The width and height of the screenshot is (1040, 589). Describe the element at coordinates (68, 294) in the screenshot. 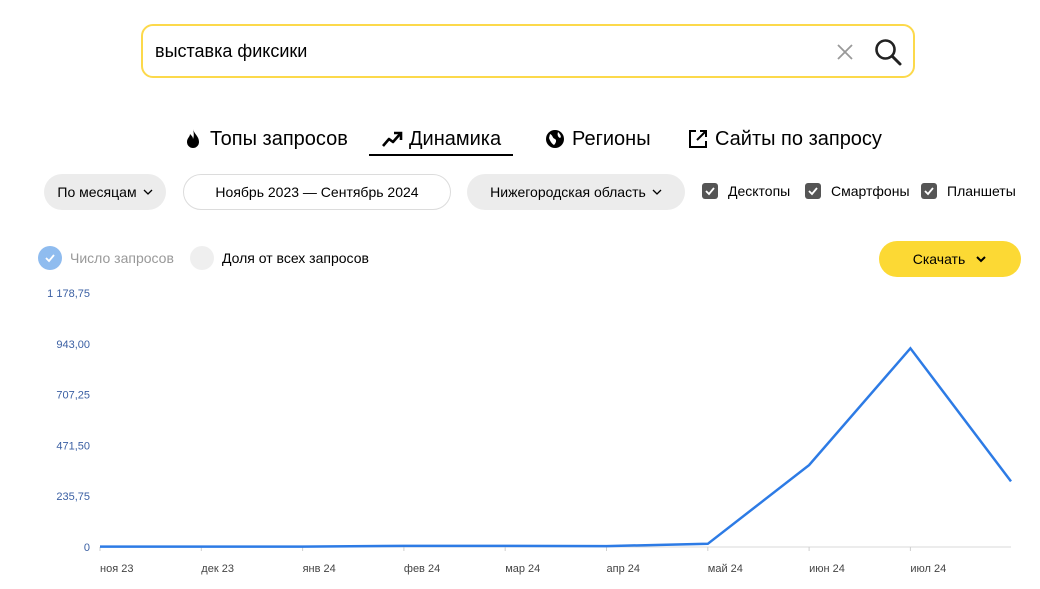

I see `y-tick-label: 1 178,75` at that location.